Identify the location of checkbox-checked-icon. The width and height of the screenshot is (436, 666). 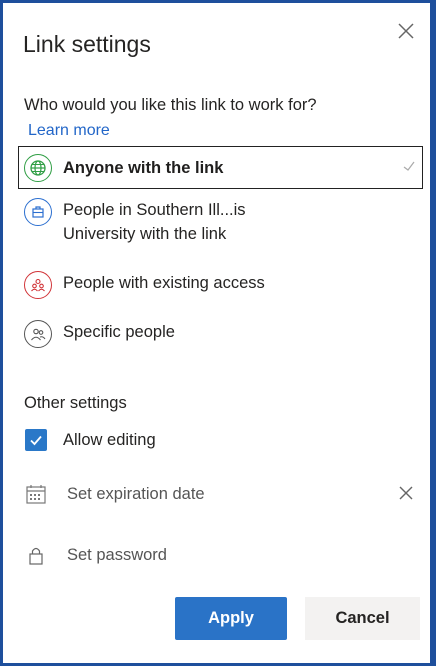
(36, 440).